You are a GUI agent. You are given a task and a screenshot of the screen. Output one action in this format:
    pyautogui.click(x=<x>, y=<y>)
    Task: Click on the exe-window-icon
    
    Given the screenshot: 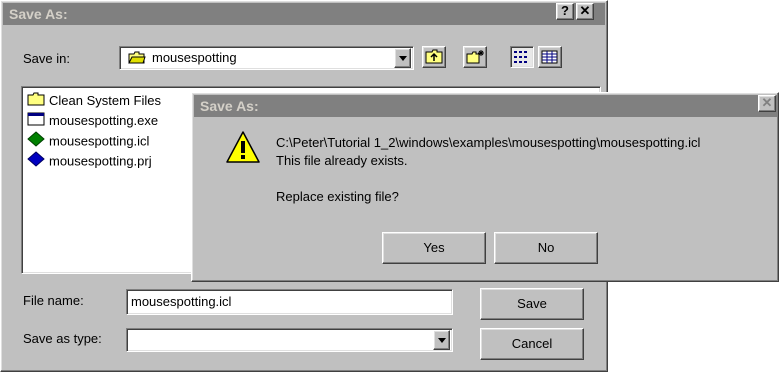 What is the action you would take?
    pyautogui.click(x=36, y=122)
    